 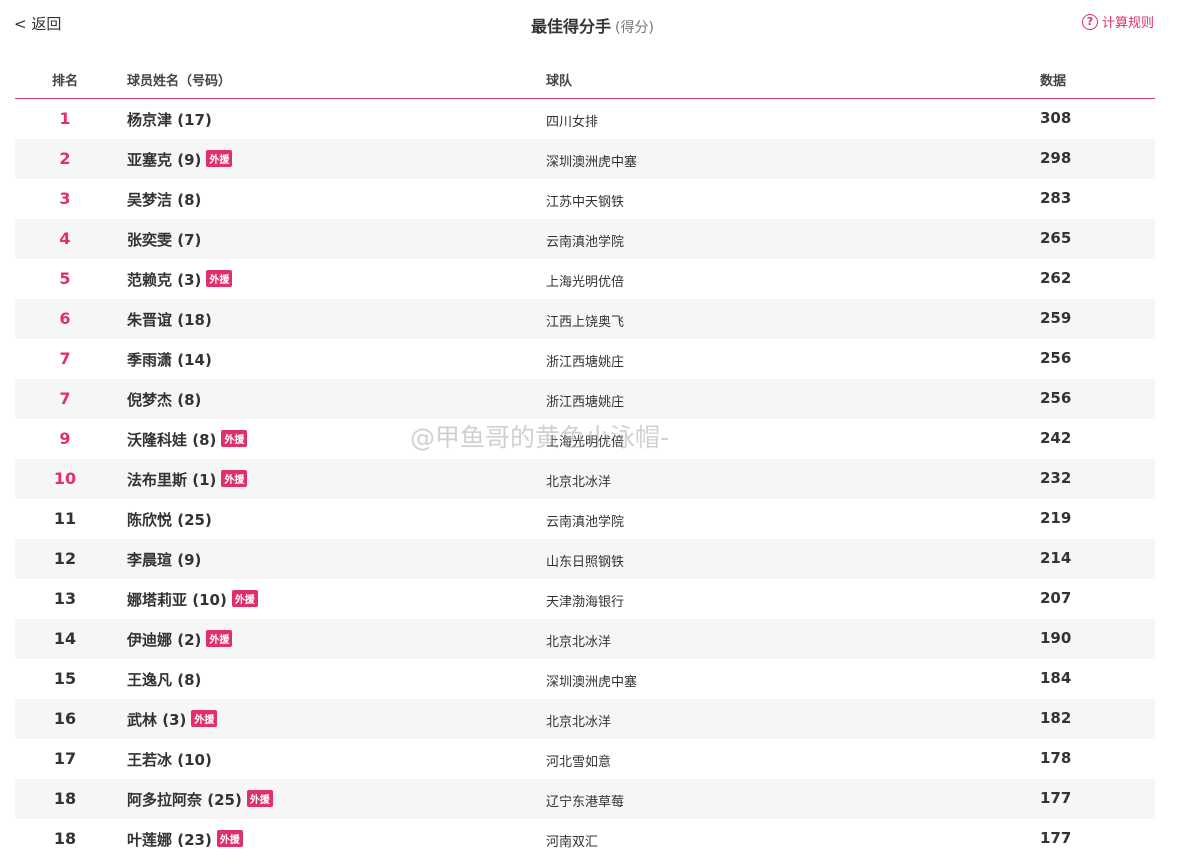 I want to click on player-name-cell: 杨京津 (17), so click(x=169, y=119).